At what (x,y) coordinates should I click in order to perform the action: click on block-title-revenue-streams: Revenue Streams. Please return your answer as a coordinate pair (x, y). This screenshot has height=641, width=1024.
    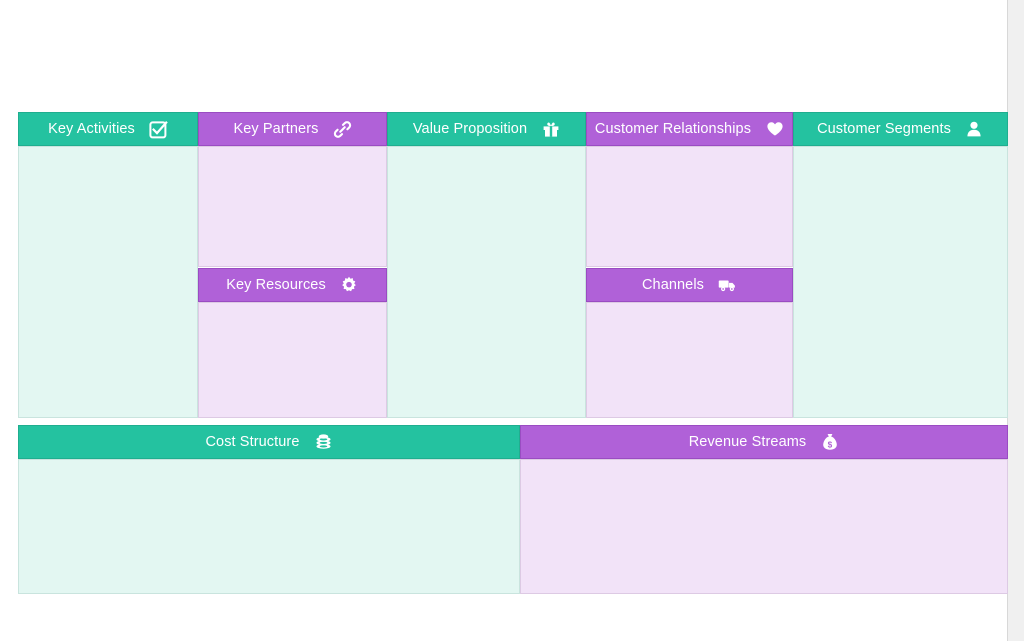
    Looking at the image, I should click on (747, 441).